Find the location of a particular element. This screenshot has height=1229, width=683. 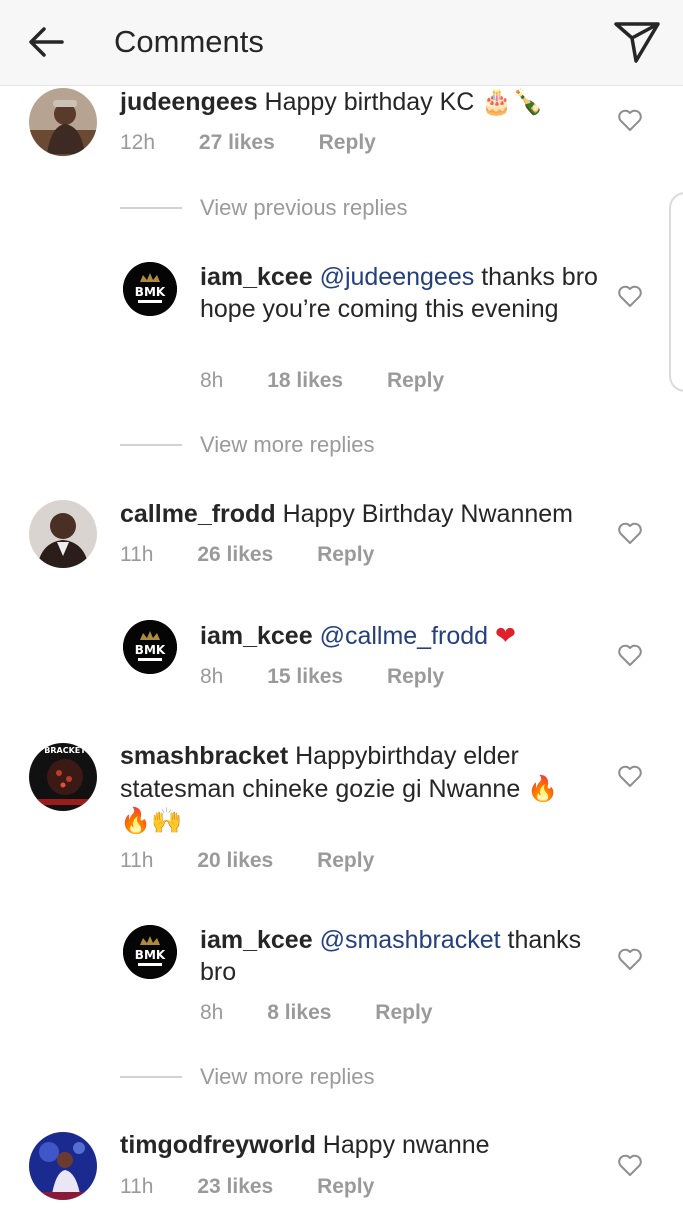

likes-count: 20 likes is located at coordinates (235, 861).